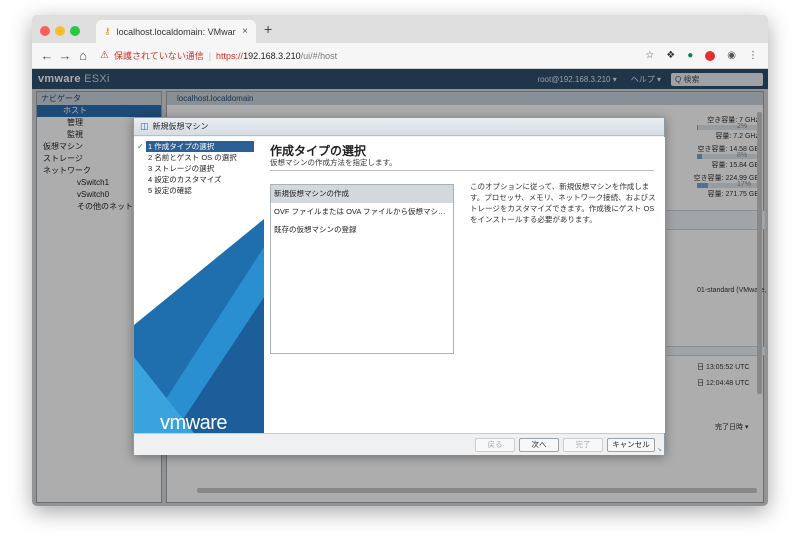 The image size is (800, 553). What do you see at coordinates (199, 179) in the screenshot?
I see `step-4: 4 設定のカスタマイズ` at bounding box center [199, 179].